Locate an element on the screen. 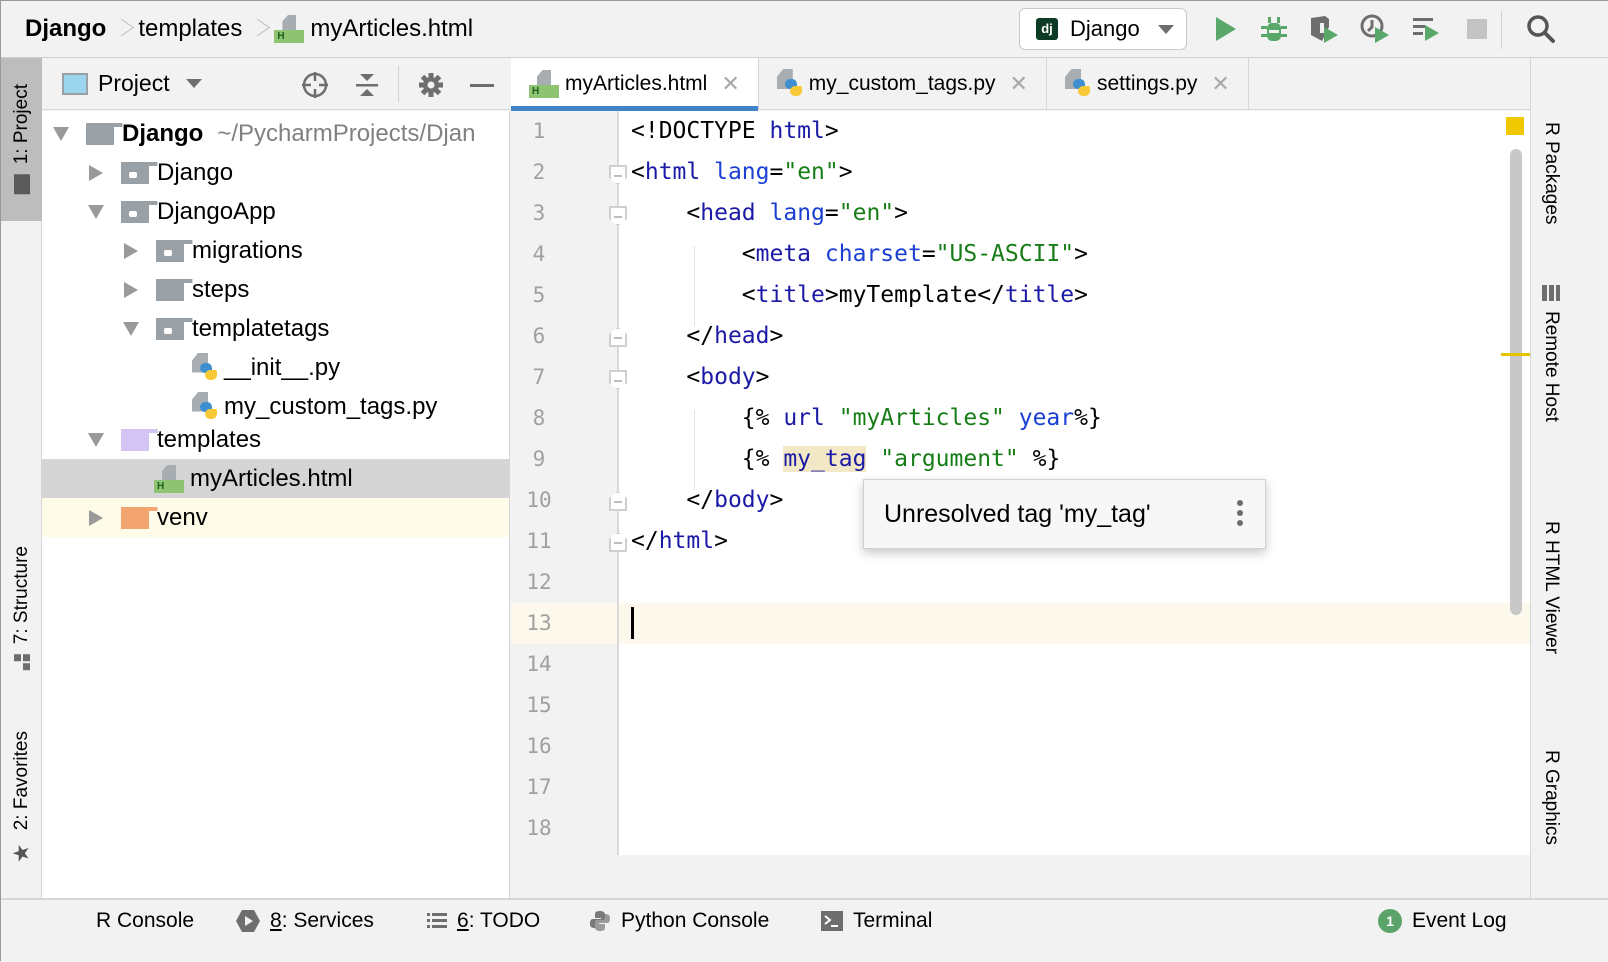  tool-window-r-console-button: R Console is located at coordinates (145, 921).